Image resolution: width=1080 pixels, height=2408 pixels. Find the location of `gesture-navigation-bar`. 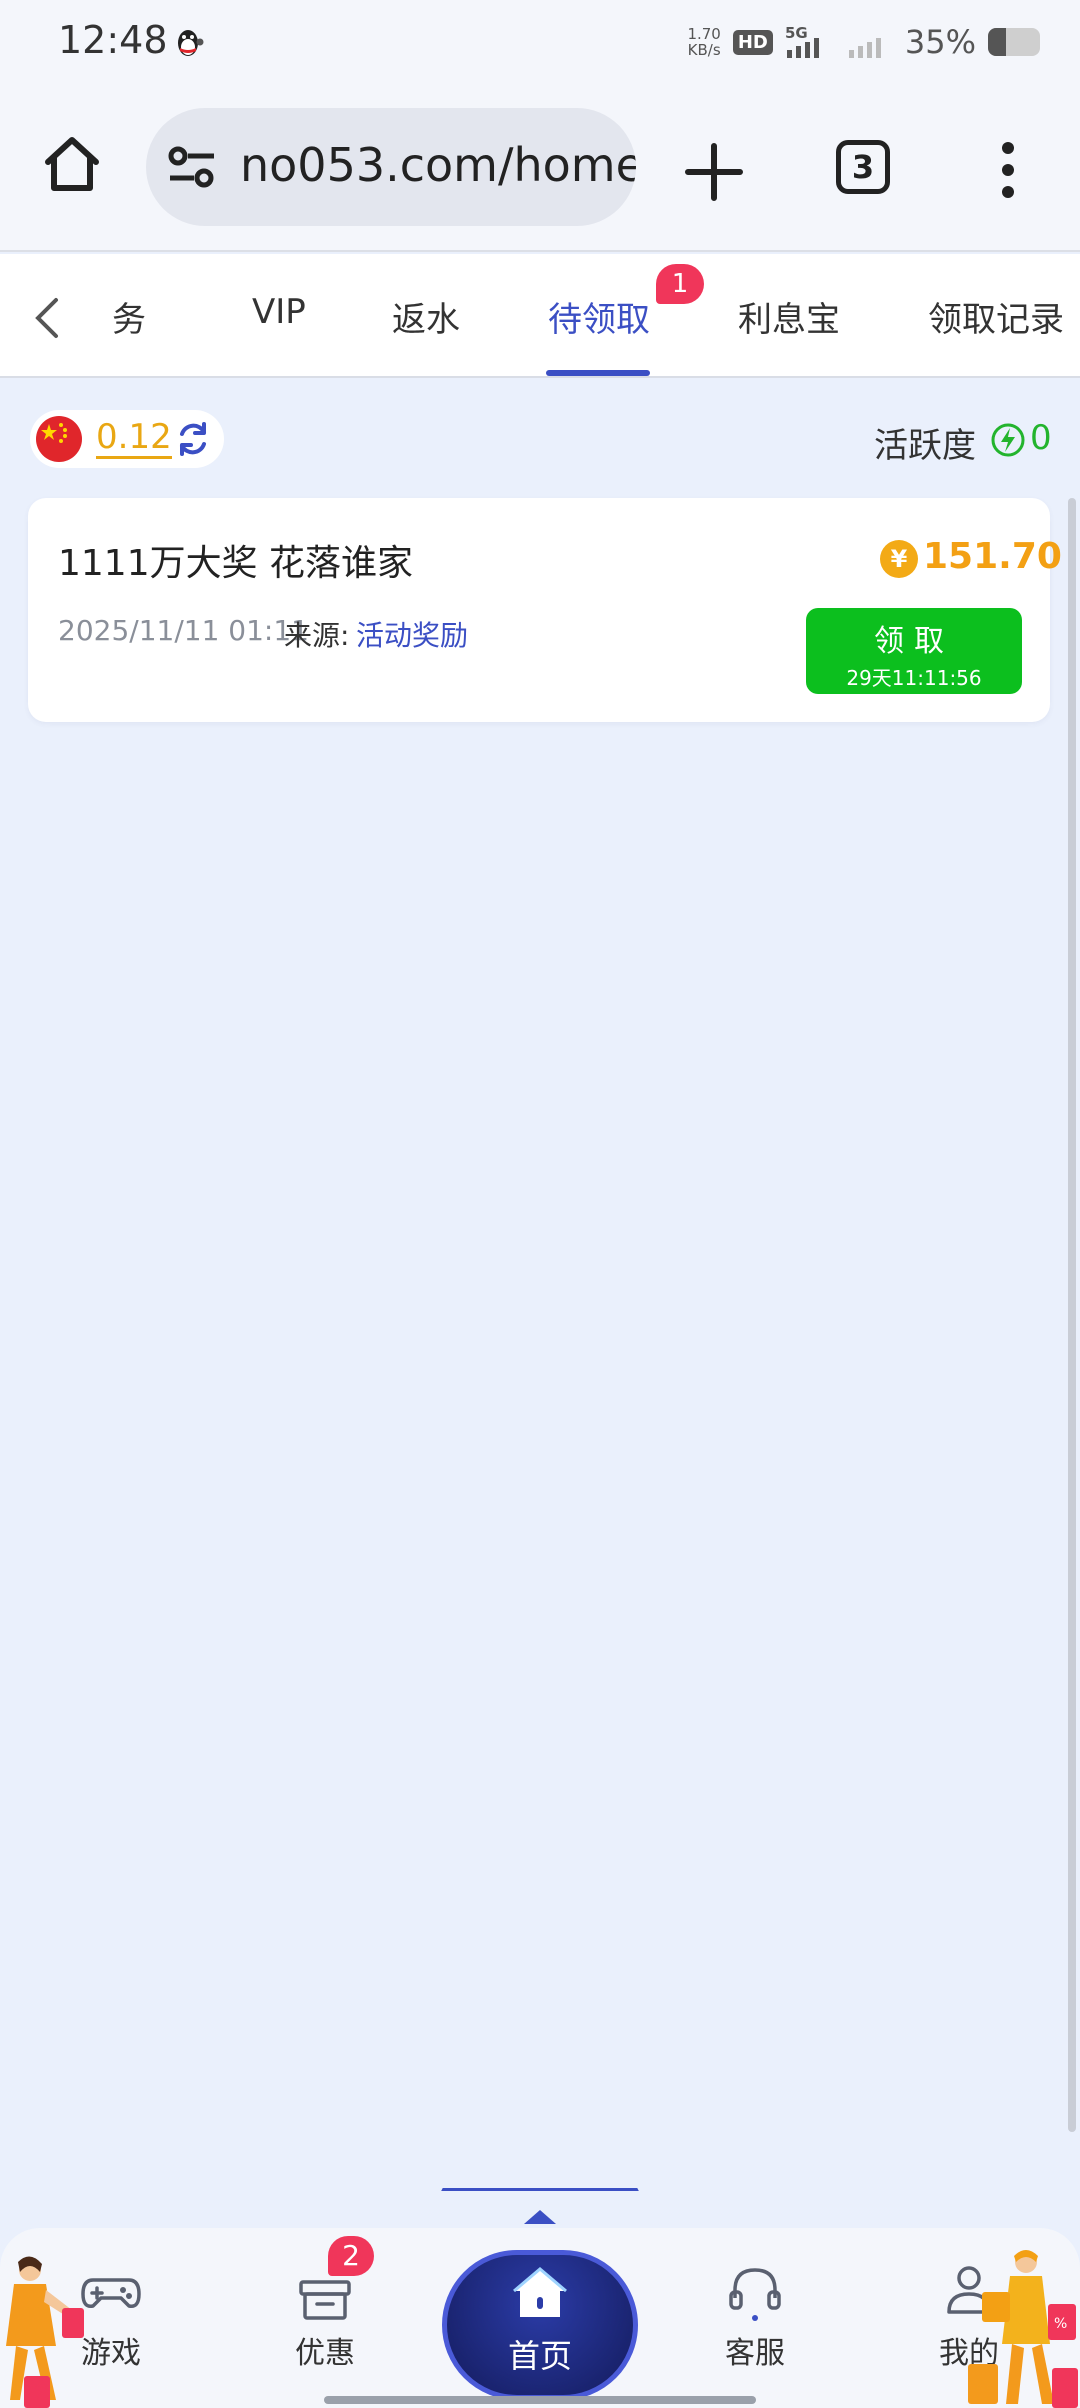

gesture-navigation-bar is located at coordinates (540, 2400).